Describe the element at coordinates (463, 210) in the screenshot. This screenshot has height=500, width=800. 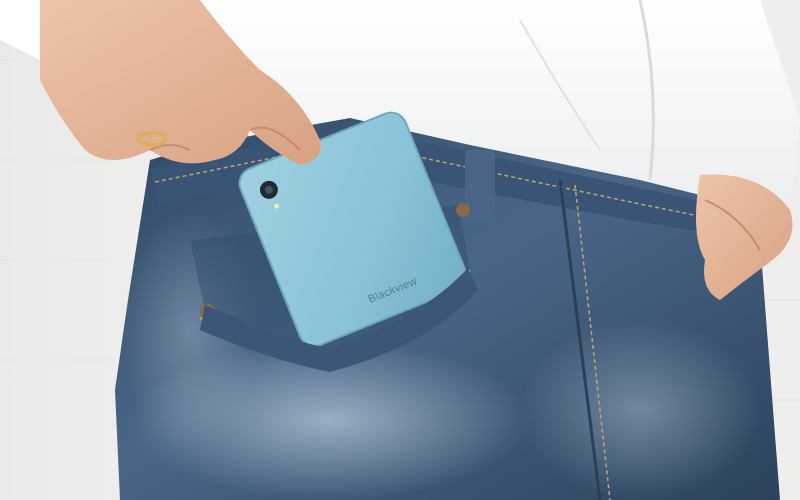
I see `rivet` at that location.